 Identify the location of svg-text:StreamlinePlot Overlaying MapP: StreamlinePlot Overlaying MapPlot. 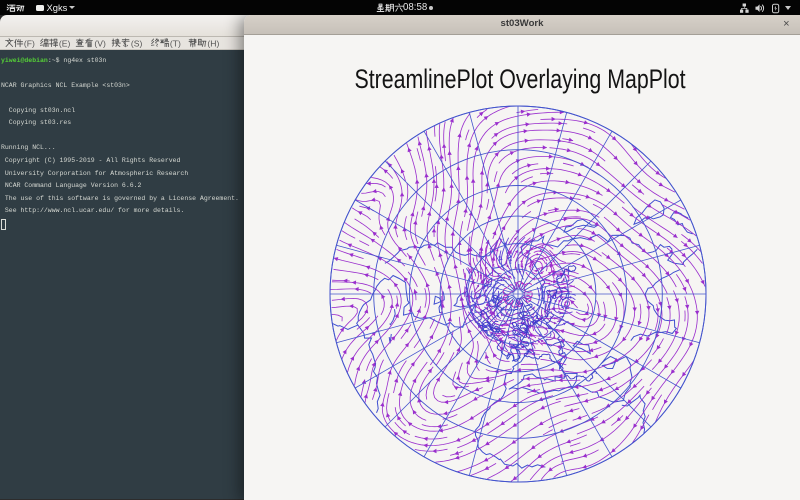
(521, 79).